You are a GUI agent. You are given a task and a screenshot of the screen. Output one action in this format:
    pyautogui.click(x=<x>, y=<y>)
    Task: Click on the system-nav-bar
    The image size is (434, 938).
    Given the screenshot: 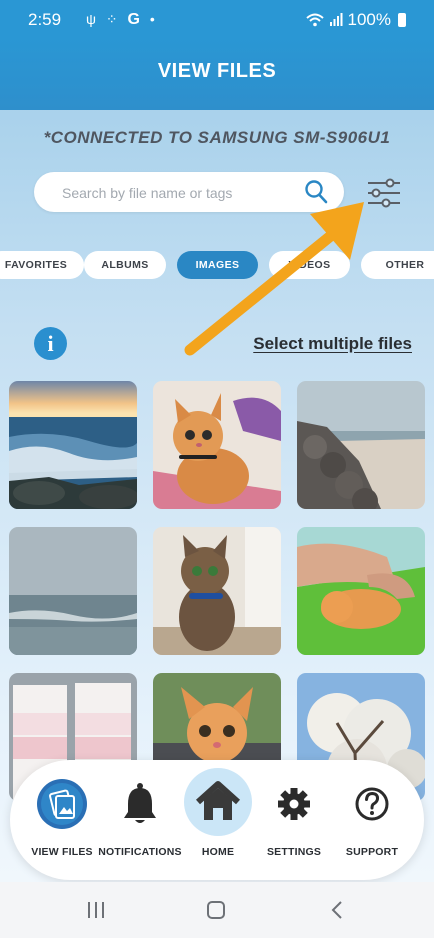 What is the action you would take?
    pyautogui.click(x=217, y=910)
    